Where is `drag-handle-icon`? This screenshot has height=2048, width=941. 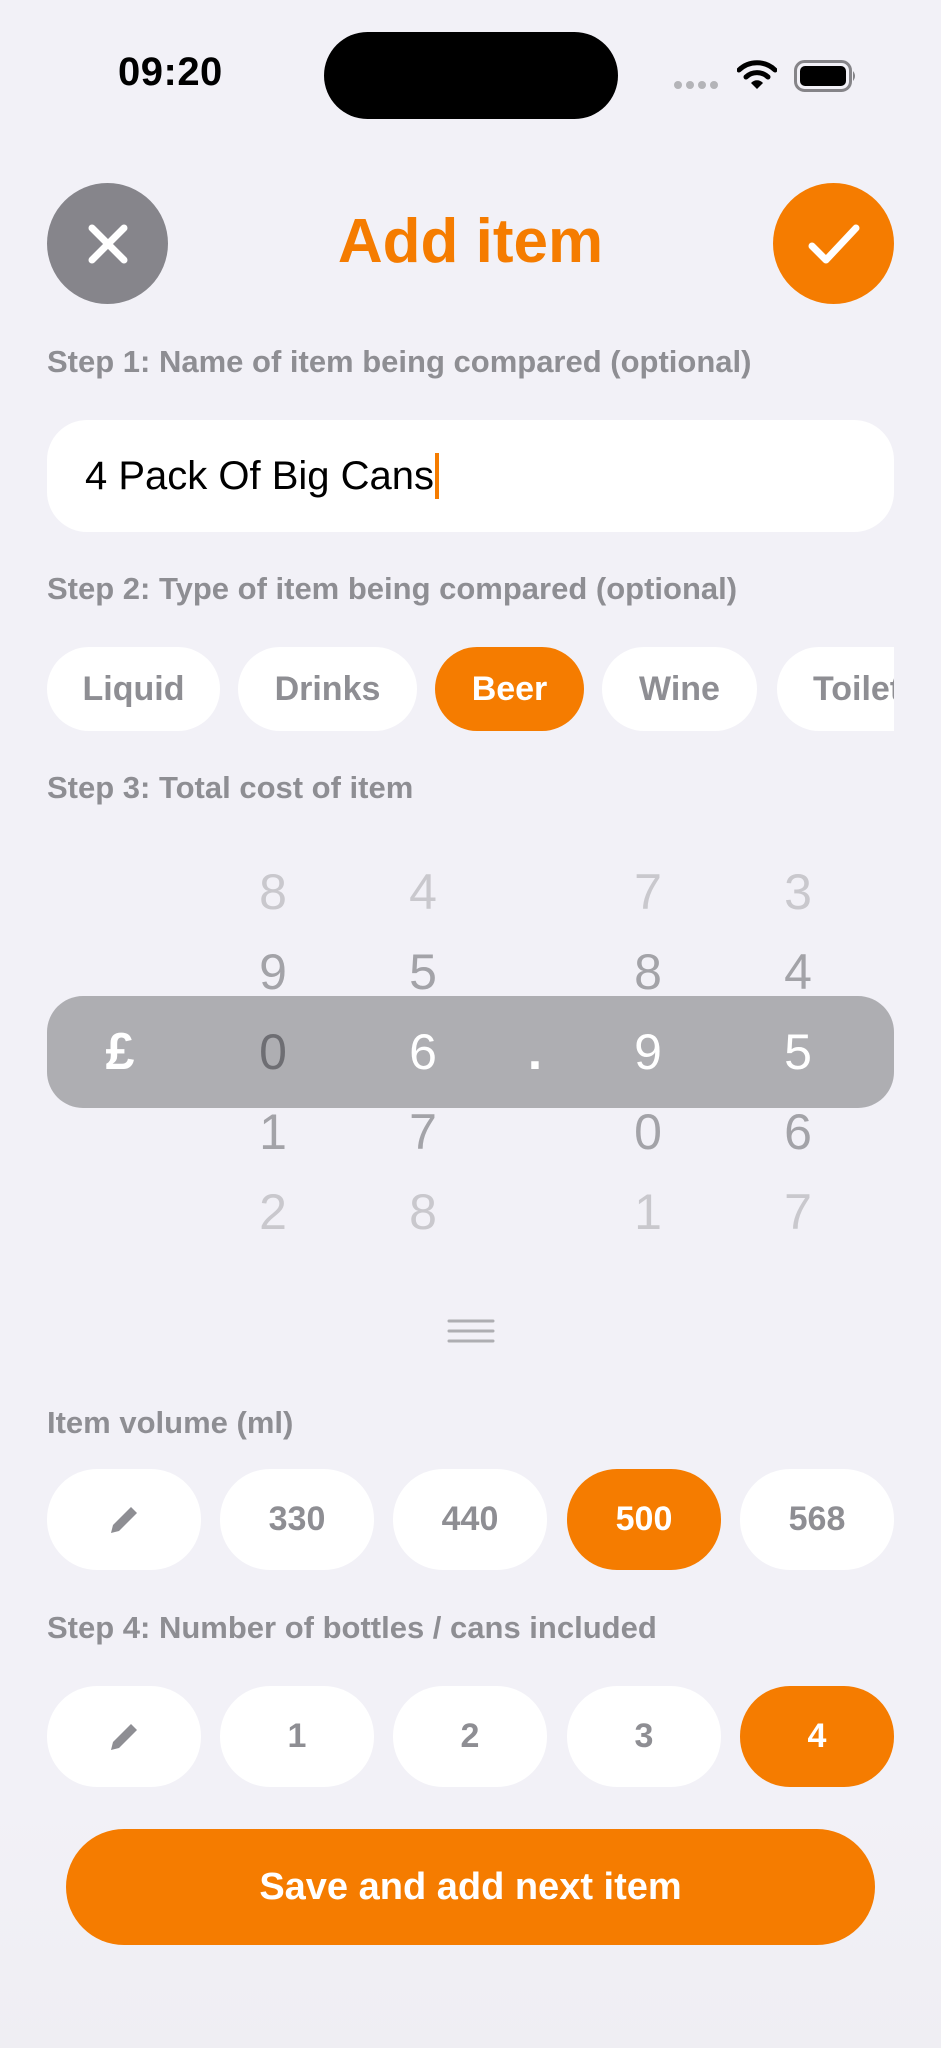 drag-handle-icon is located at coordinates (471, 1331).